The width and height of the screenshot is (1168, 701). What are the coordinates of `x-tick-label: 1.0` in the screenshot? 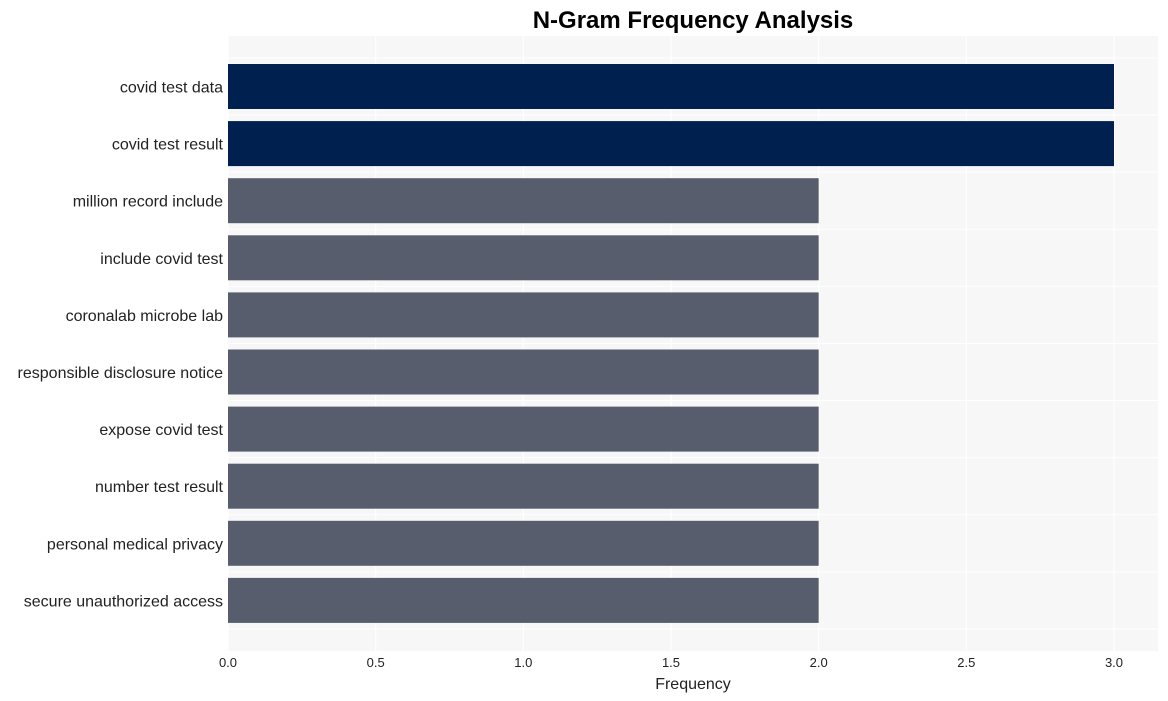 It's located at (523, 662).